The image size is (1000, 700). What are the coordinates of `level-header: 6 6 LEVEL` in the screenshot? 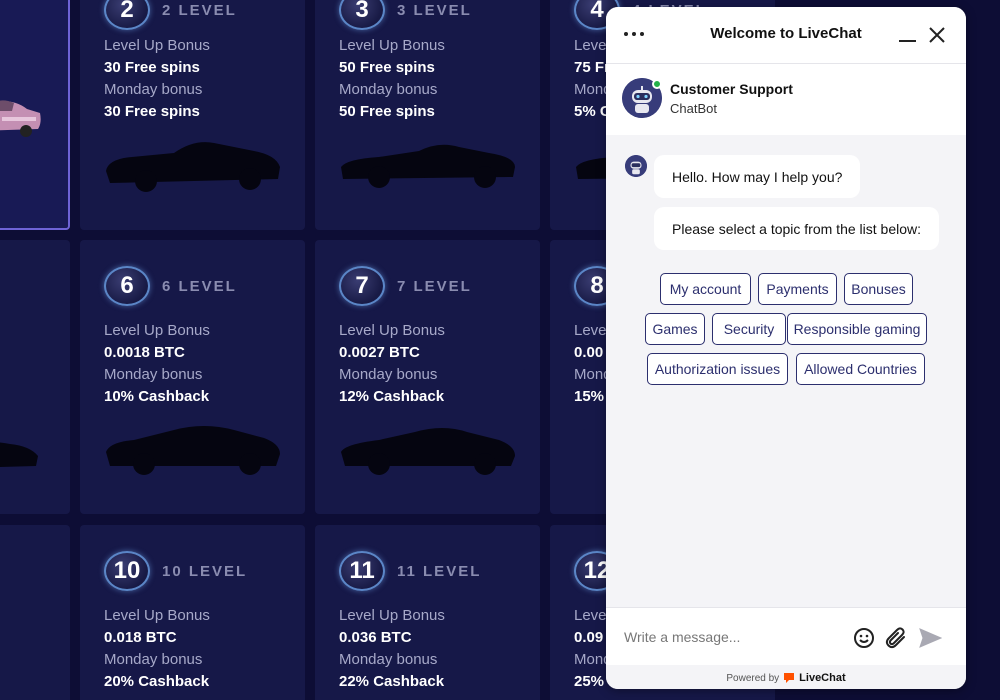 It's located at (170, 286).